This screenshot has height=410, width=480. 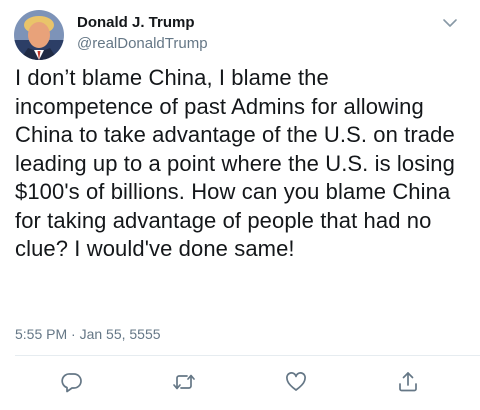 I want to click on share-icon, so click(x=408, y=382).